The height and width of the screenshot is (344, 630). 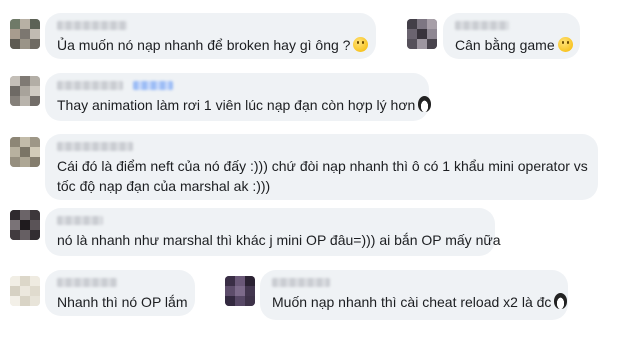 I want to click on comment-text: Cân bằng game, so click(x=514, y=45).